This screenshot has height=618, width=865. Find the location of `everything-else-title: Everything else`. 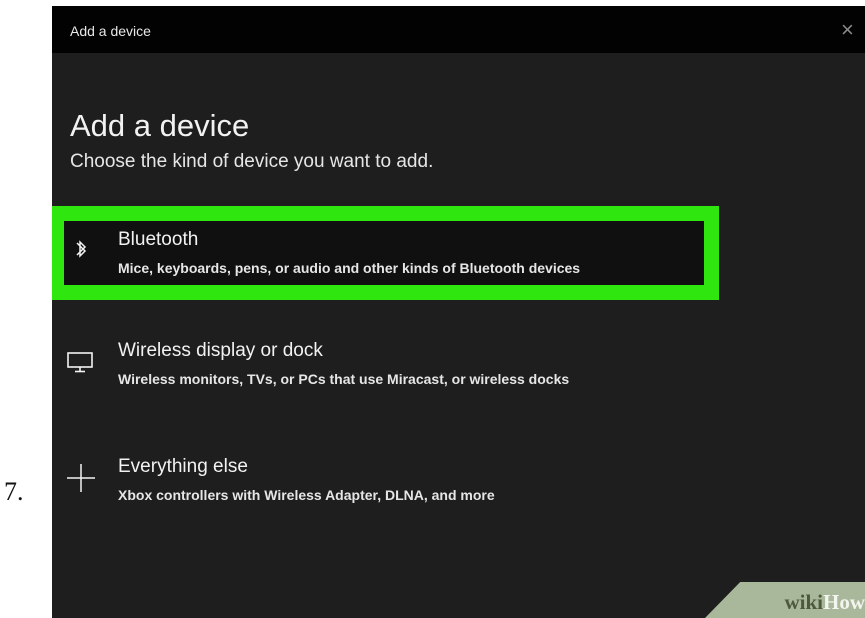

everything-else-title: Everything else is located at coordinates (183, 466).